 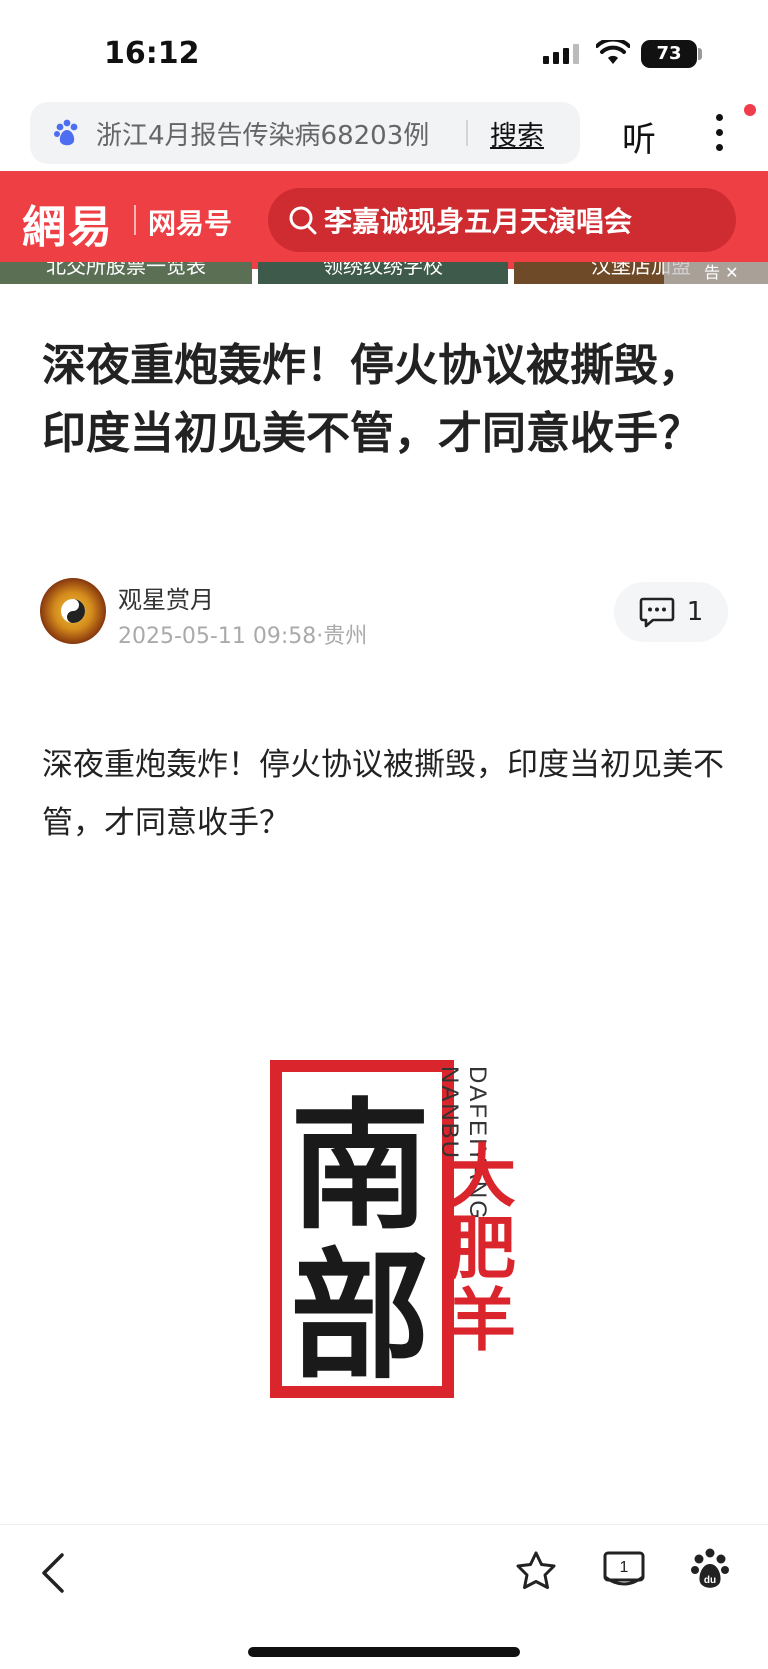 I want to click on home-indicator, so click(x=384, y=1652).